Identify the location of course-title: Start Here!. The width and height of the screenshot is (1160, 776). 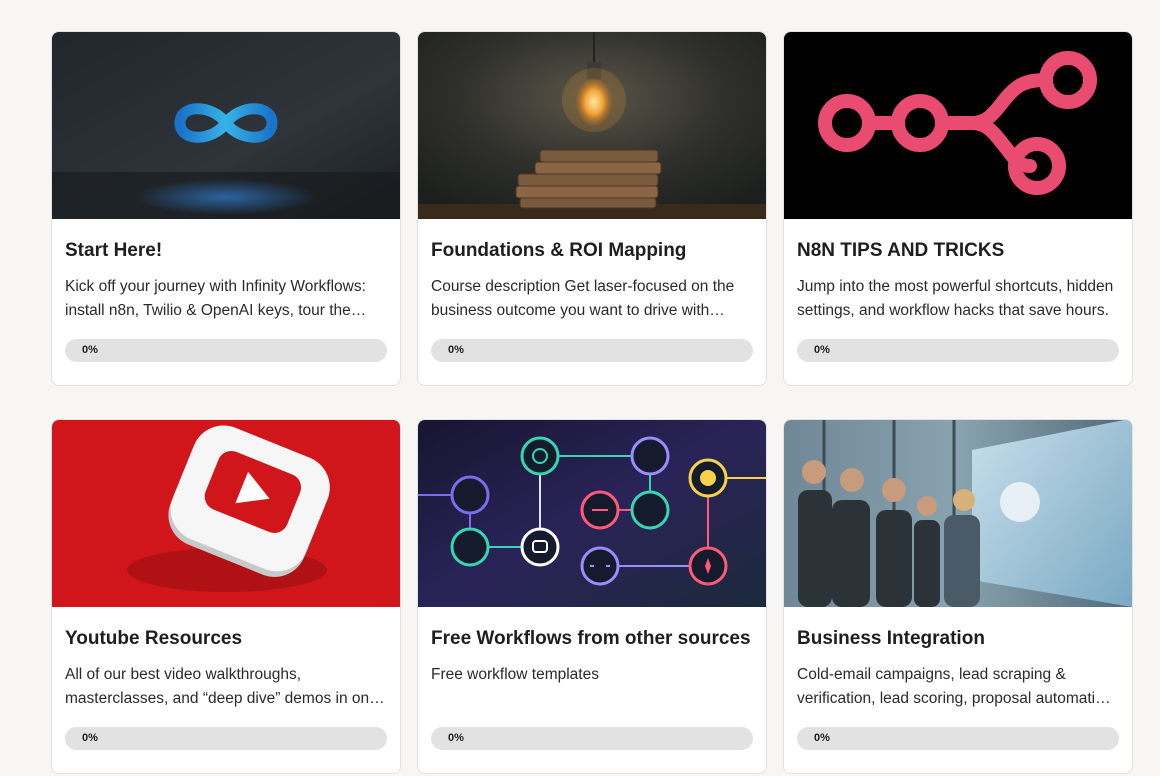
(114, 250).